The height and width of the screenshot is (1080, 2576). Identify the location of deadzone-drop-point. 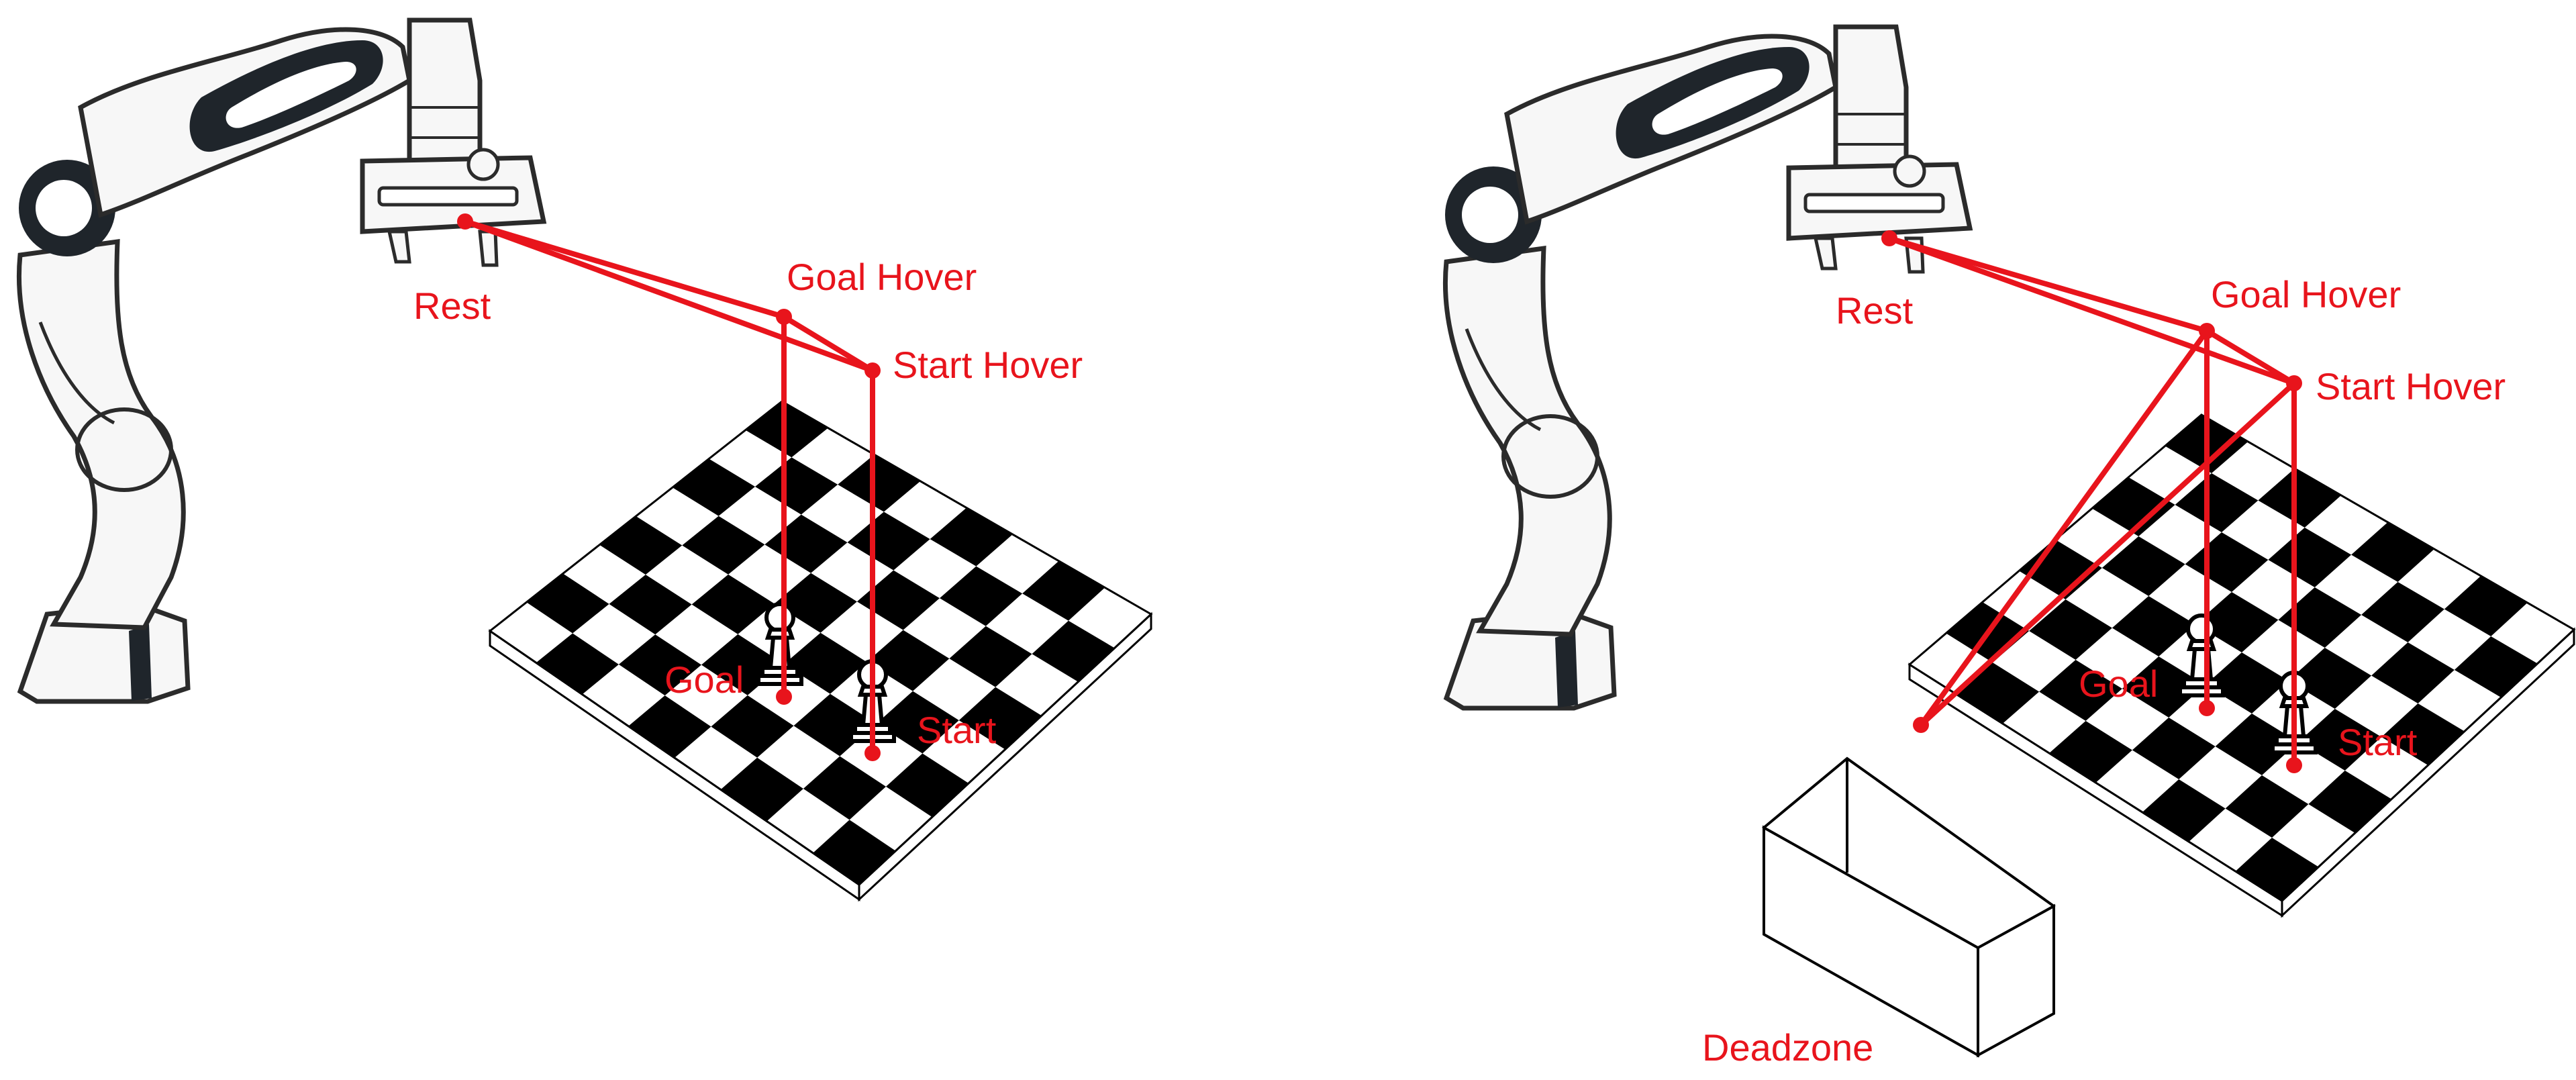
(1921, 725).